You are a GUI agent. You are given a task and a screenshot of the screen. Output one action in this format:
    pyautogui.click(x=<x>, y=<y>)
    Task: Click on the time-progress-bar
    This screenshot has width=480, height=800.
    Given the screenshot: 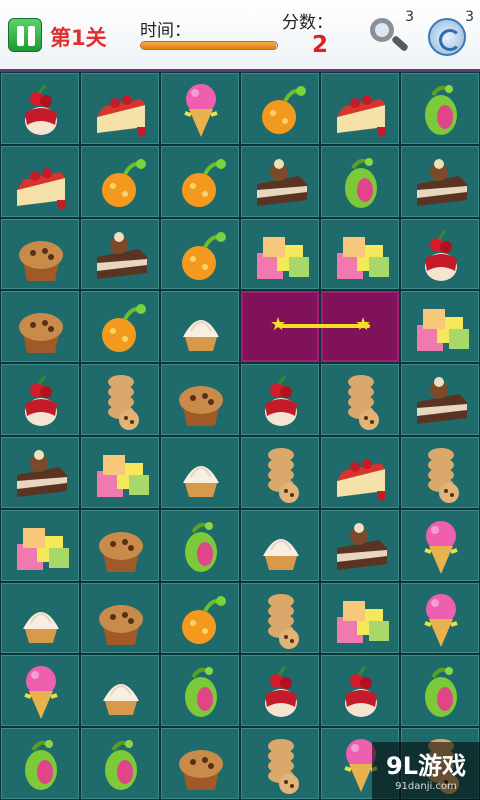 What is the action you would take?
    pyautogui.click(x=209, y=45)
    